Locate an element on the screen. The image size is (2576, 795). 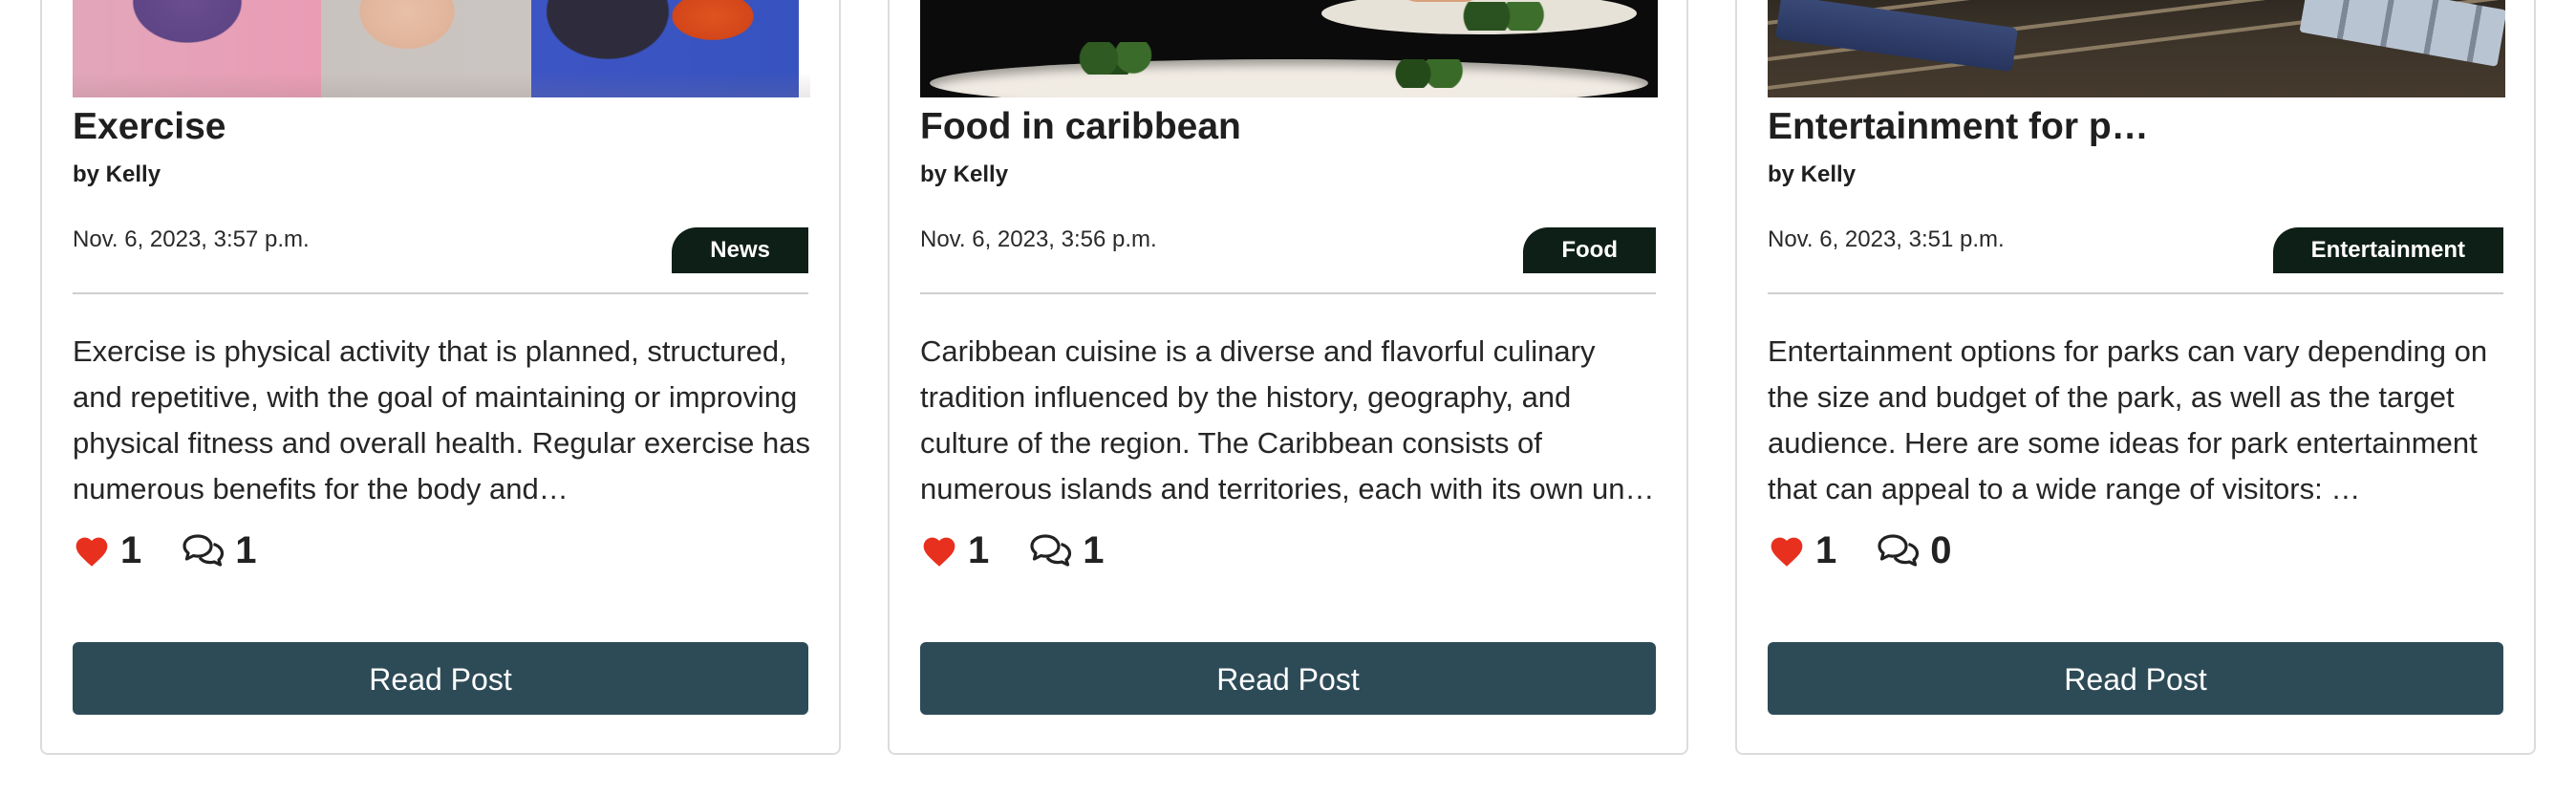
post-stats: 1 0 is located at coordinates (1860, 550).